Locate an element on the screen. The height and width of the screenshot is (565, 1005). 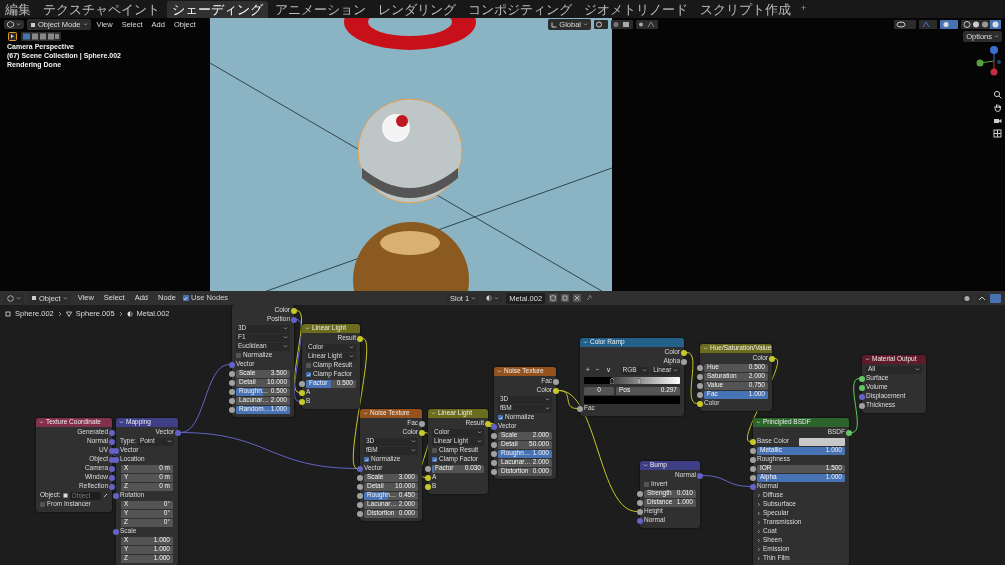
duplicate-icon is located at coordinates (565, 298).